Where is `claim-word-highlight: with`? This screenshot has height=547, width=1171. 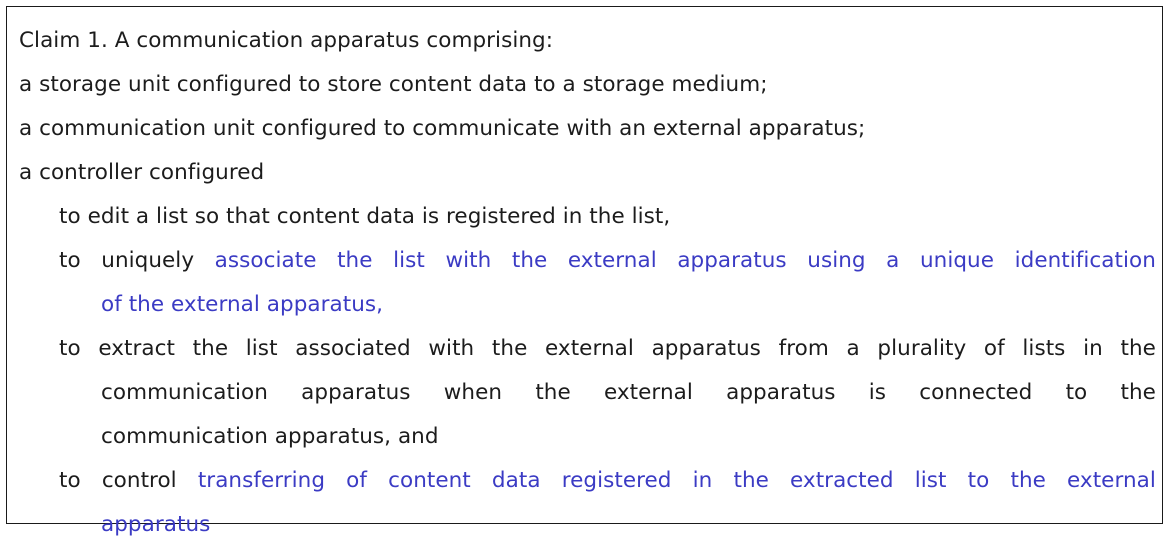 claim-word-highlight: with is located at coordinates (468, 260).